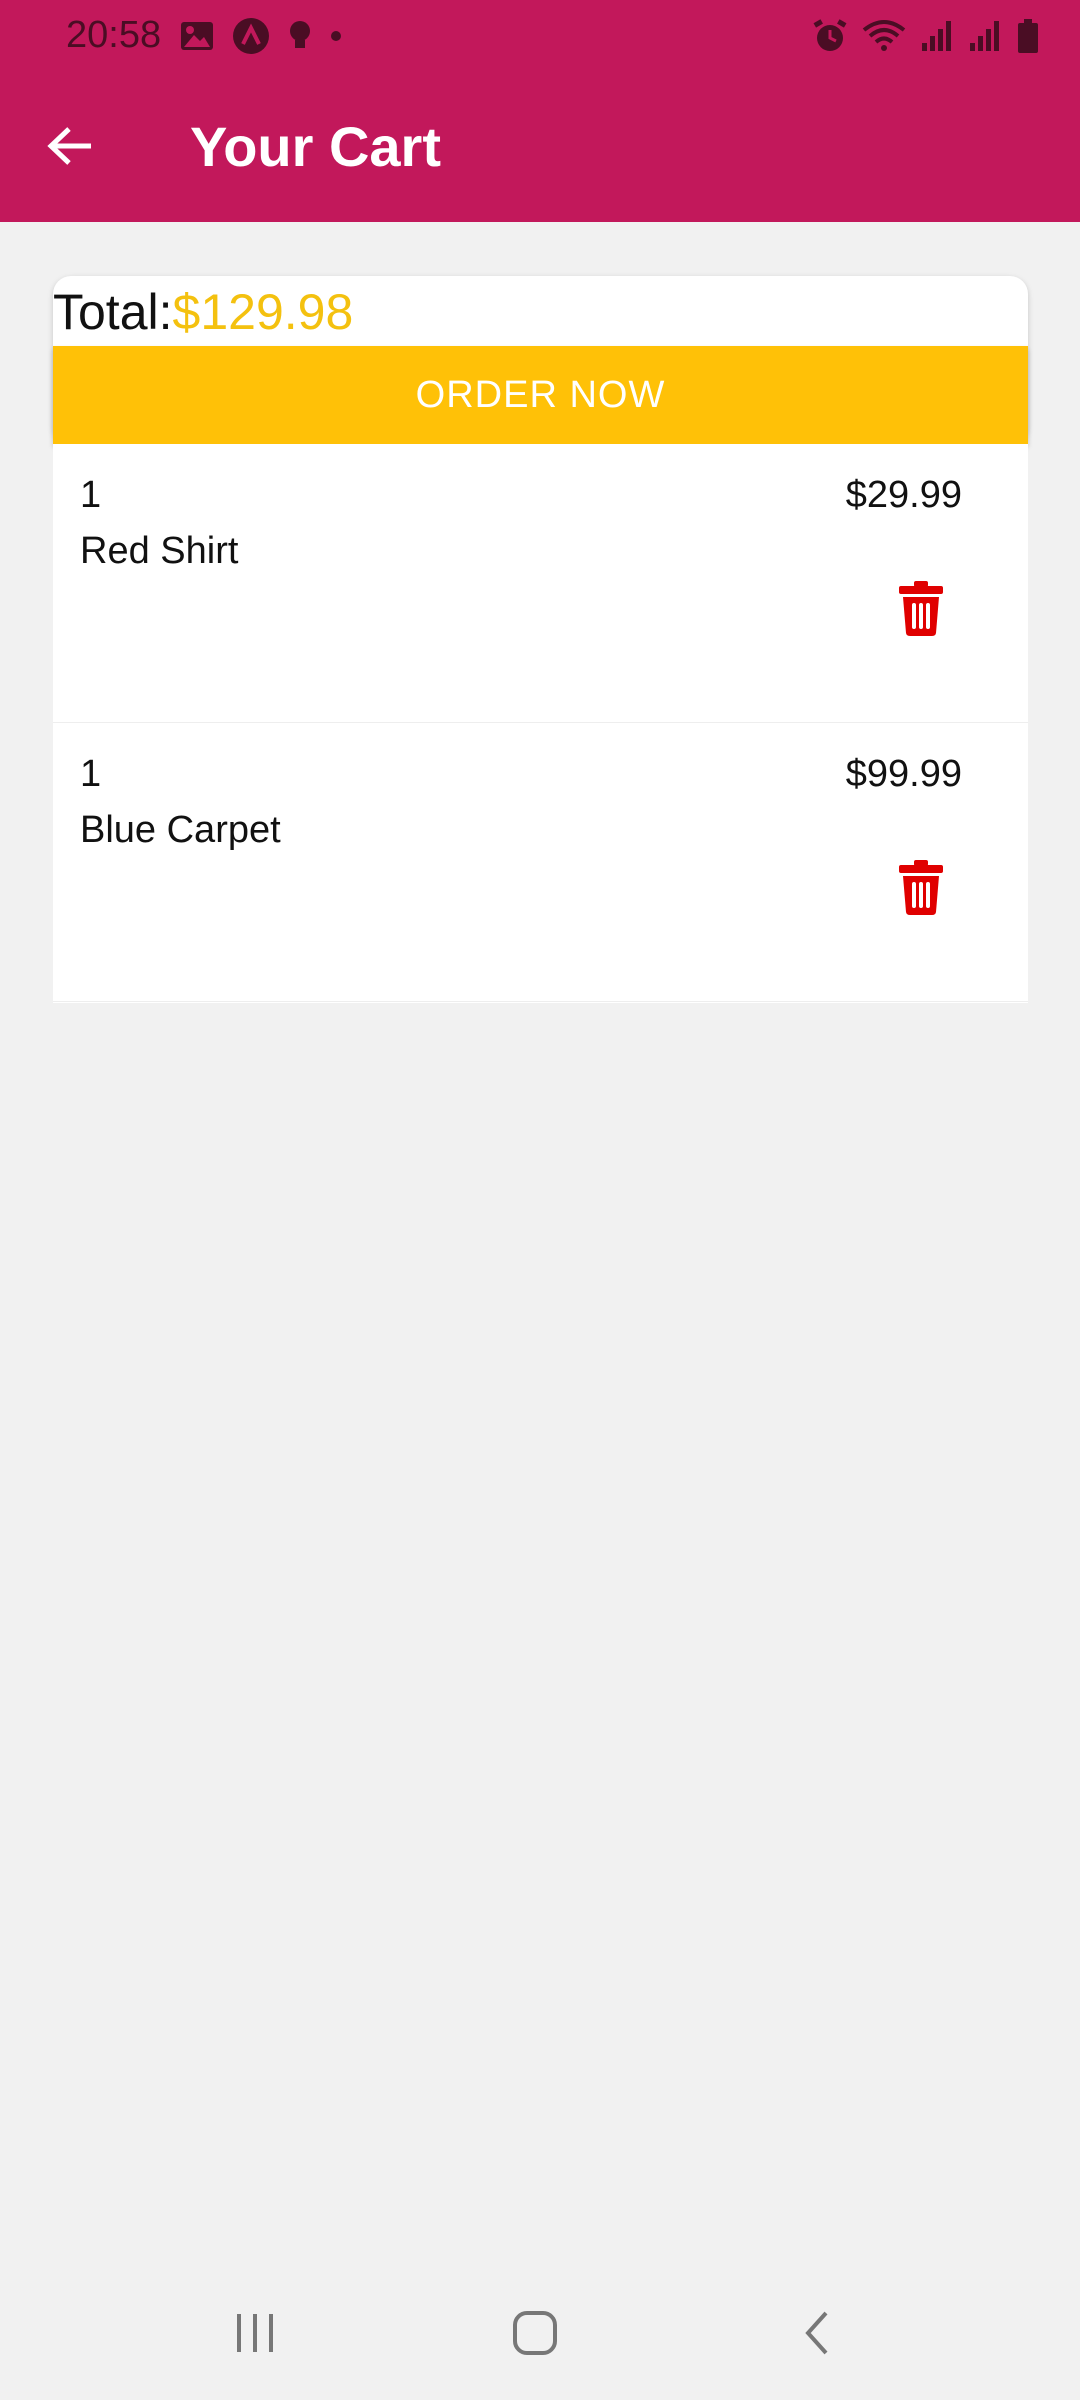 Image resolution: width=1080 pixels, height=2400 pixels. Describe the element at coordinates (180, 830) in the screenshot. I see `item-name: Blue Carpet` at that location.